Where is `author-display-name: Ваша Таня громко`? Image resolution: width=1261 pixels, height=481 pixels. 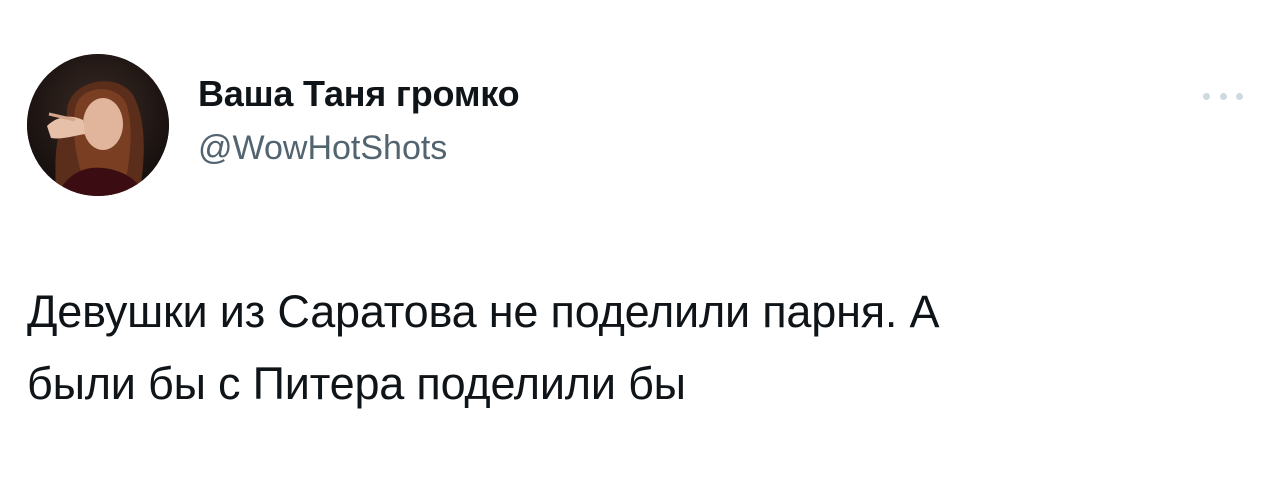 author-display-name: Ваша Таня громко is located at coordinates (359, 94).